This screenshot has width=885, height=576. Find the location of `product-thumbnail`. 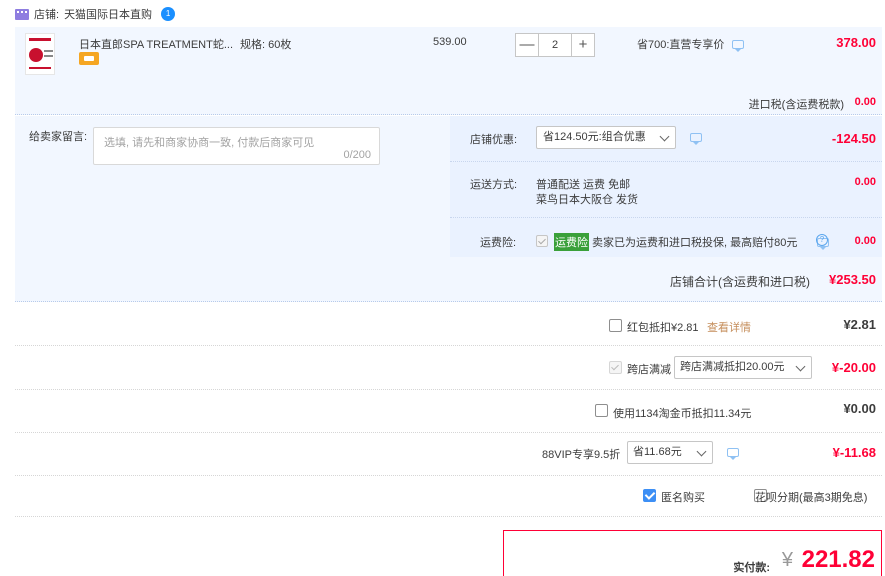

product-thumbnail is located at coordinates (40, 54).